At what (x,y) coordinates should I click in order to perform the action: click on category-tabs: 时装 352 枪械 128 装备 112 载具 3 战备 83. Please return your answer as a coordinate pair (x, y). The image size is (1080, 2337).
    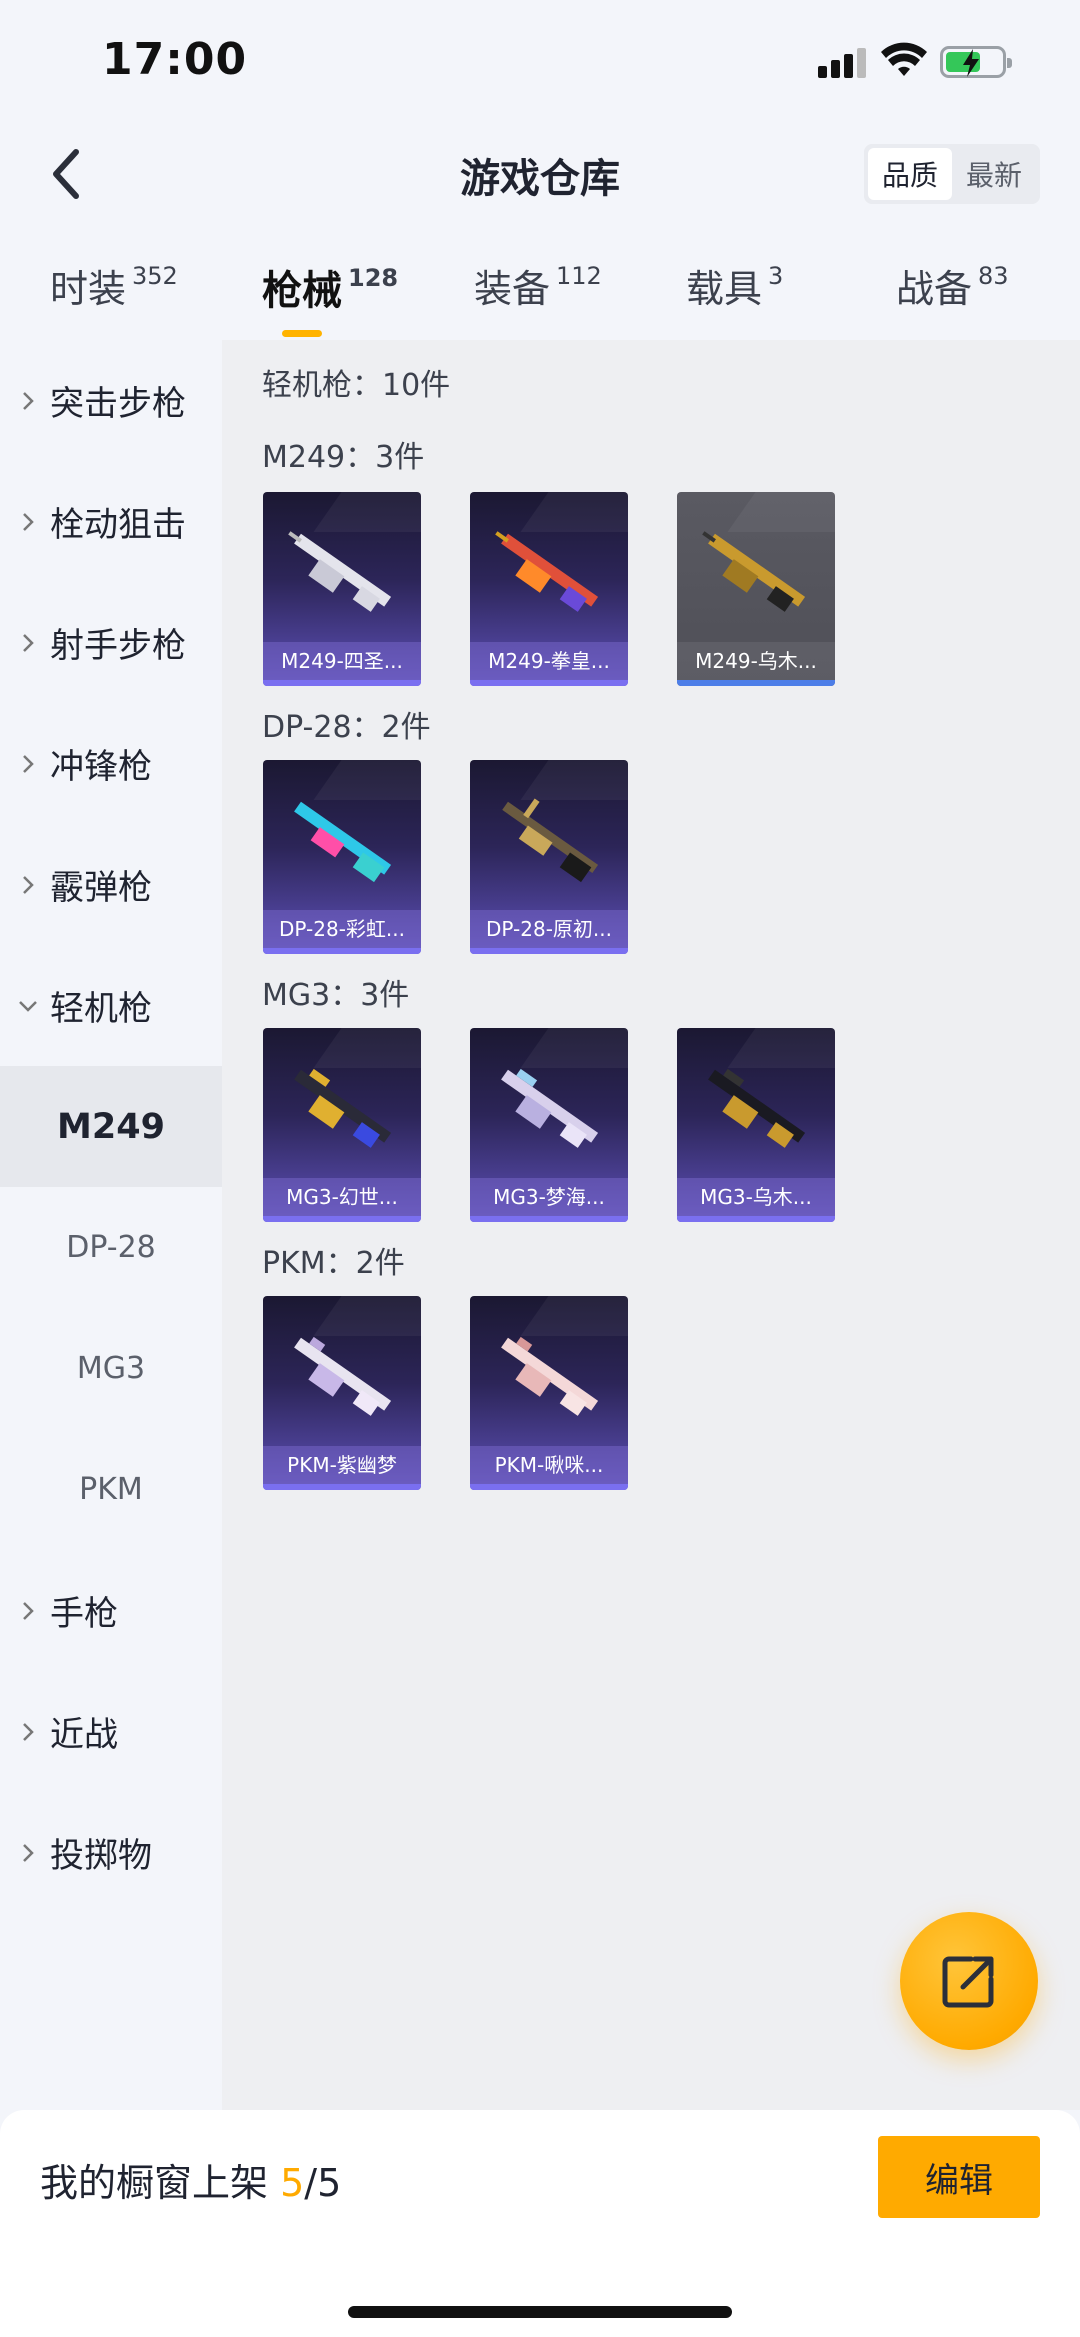
    Looking at the image, I should click on (540, 292).